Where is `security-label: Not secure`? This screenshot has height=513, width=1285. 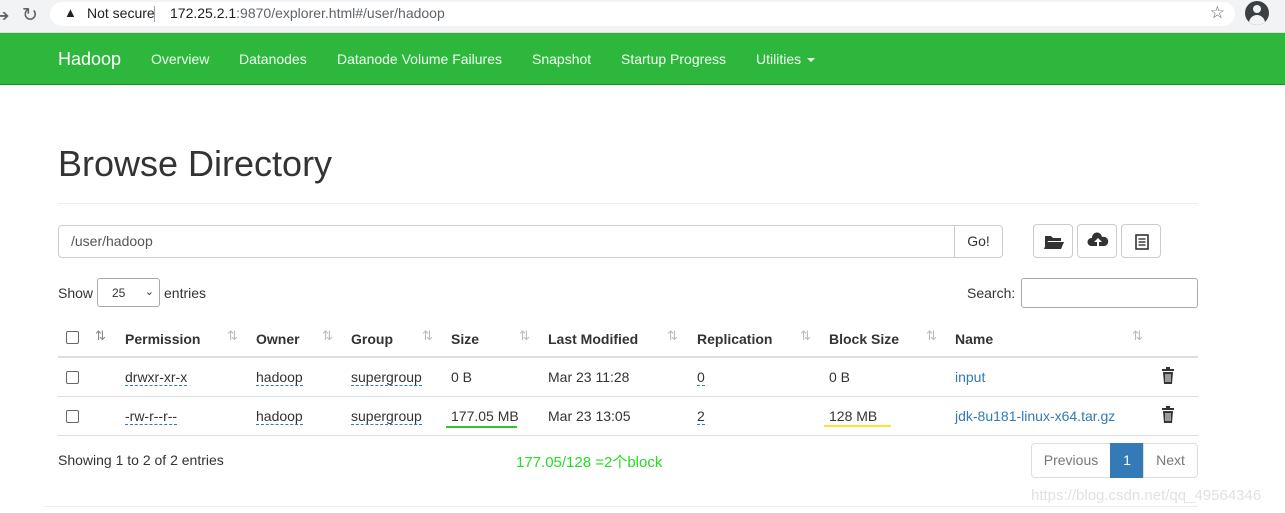 security-label: Not secure is located at coordinates (121, 13).